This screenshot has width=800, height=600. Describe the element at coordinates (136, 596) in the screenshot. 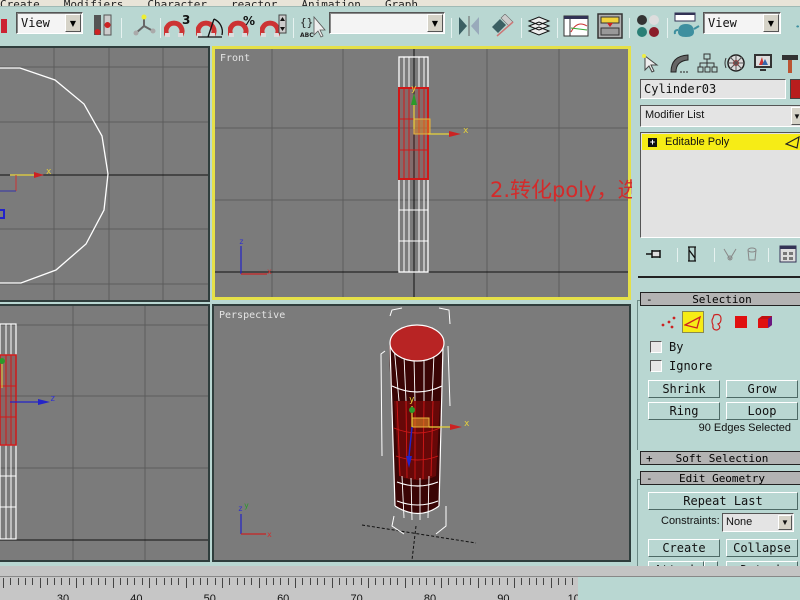

I see `timeline-tick-label: 40` at that location.